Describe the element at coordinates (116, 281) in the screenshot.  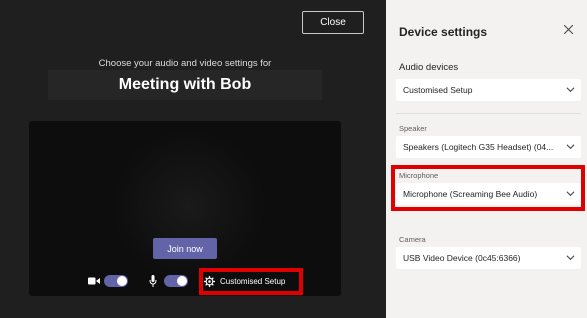
I see `camera-toggle` at that location.